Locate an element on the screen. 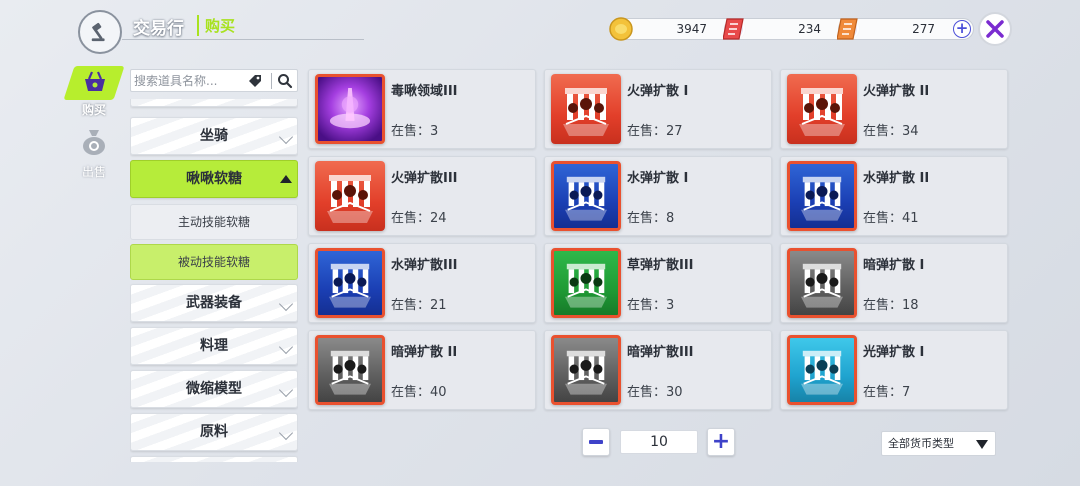 This screenshot has width=1080, height=486. category-model: 微缩模型 is located at coordinates (214, 389).